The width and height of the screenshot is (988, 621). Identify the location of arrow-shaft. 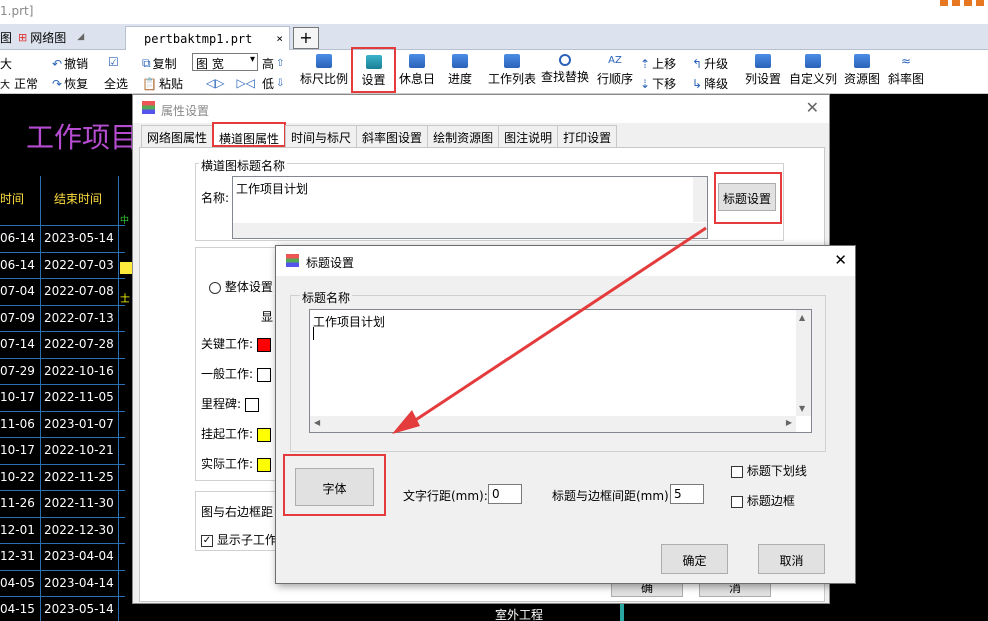
(557, 326).